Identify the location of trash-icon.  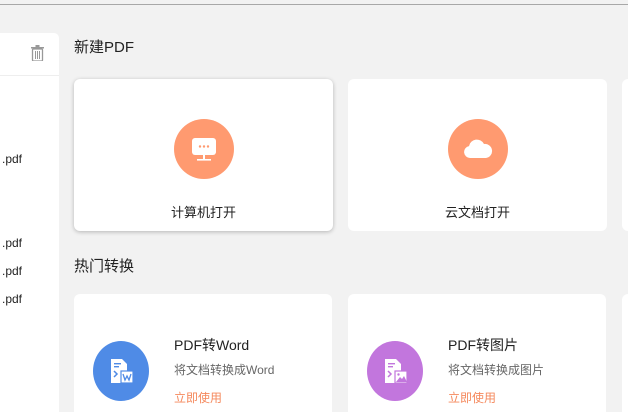
(37, 53).